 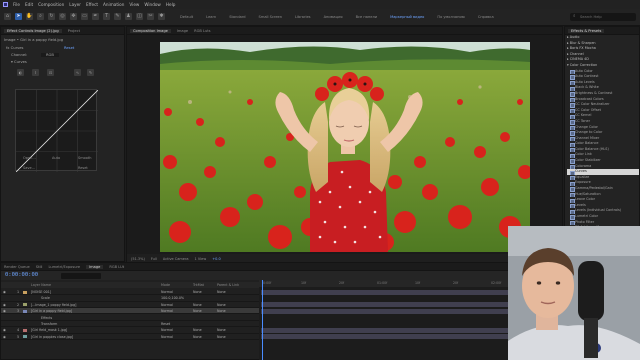 What do you see at coordinates (53, 305) in the screenshot?
I see `layer-name: [...Image_1 poppy field.jpg]` at bounding box center [53, 305].